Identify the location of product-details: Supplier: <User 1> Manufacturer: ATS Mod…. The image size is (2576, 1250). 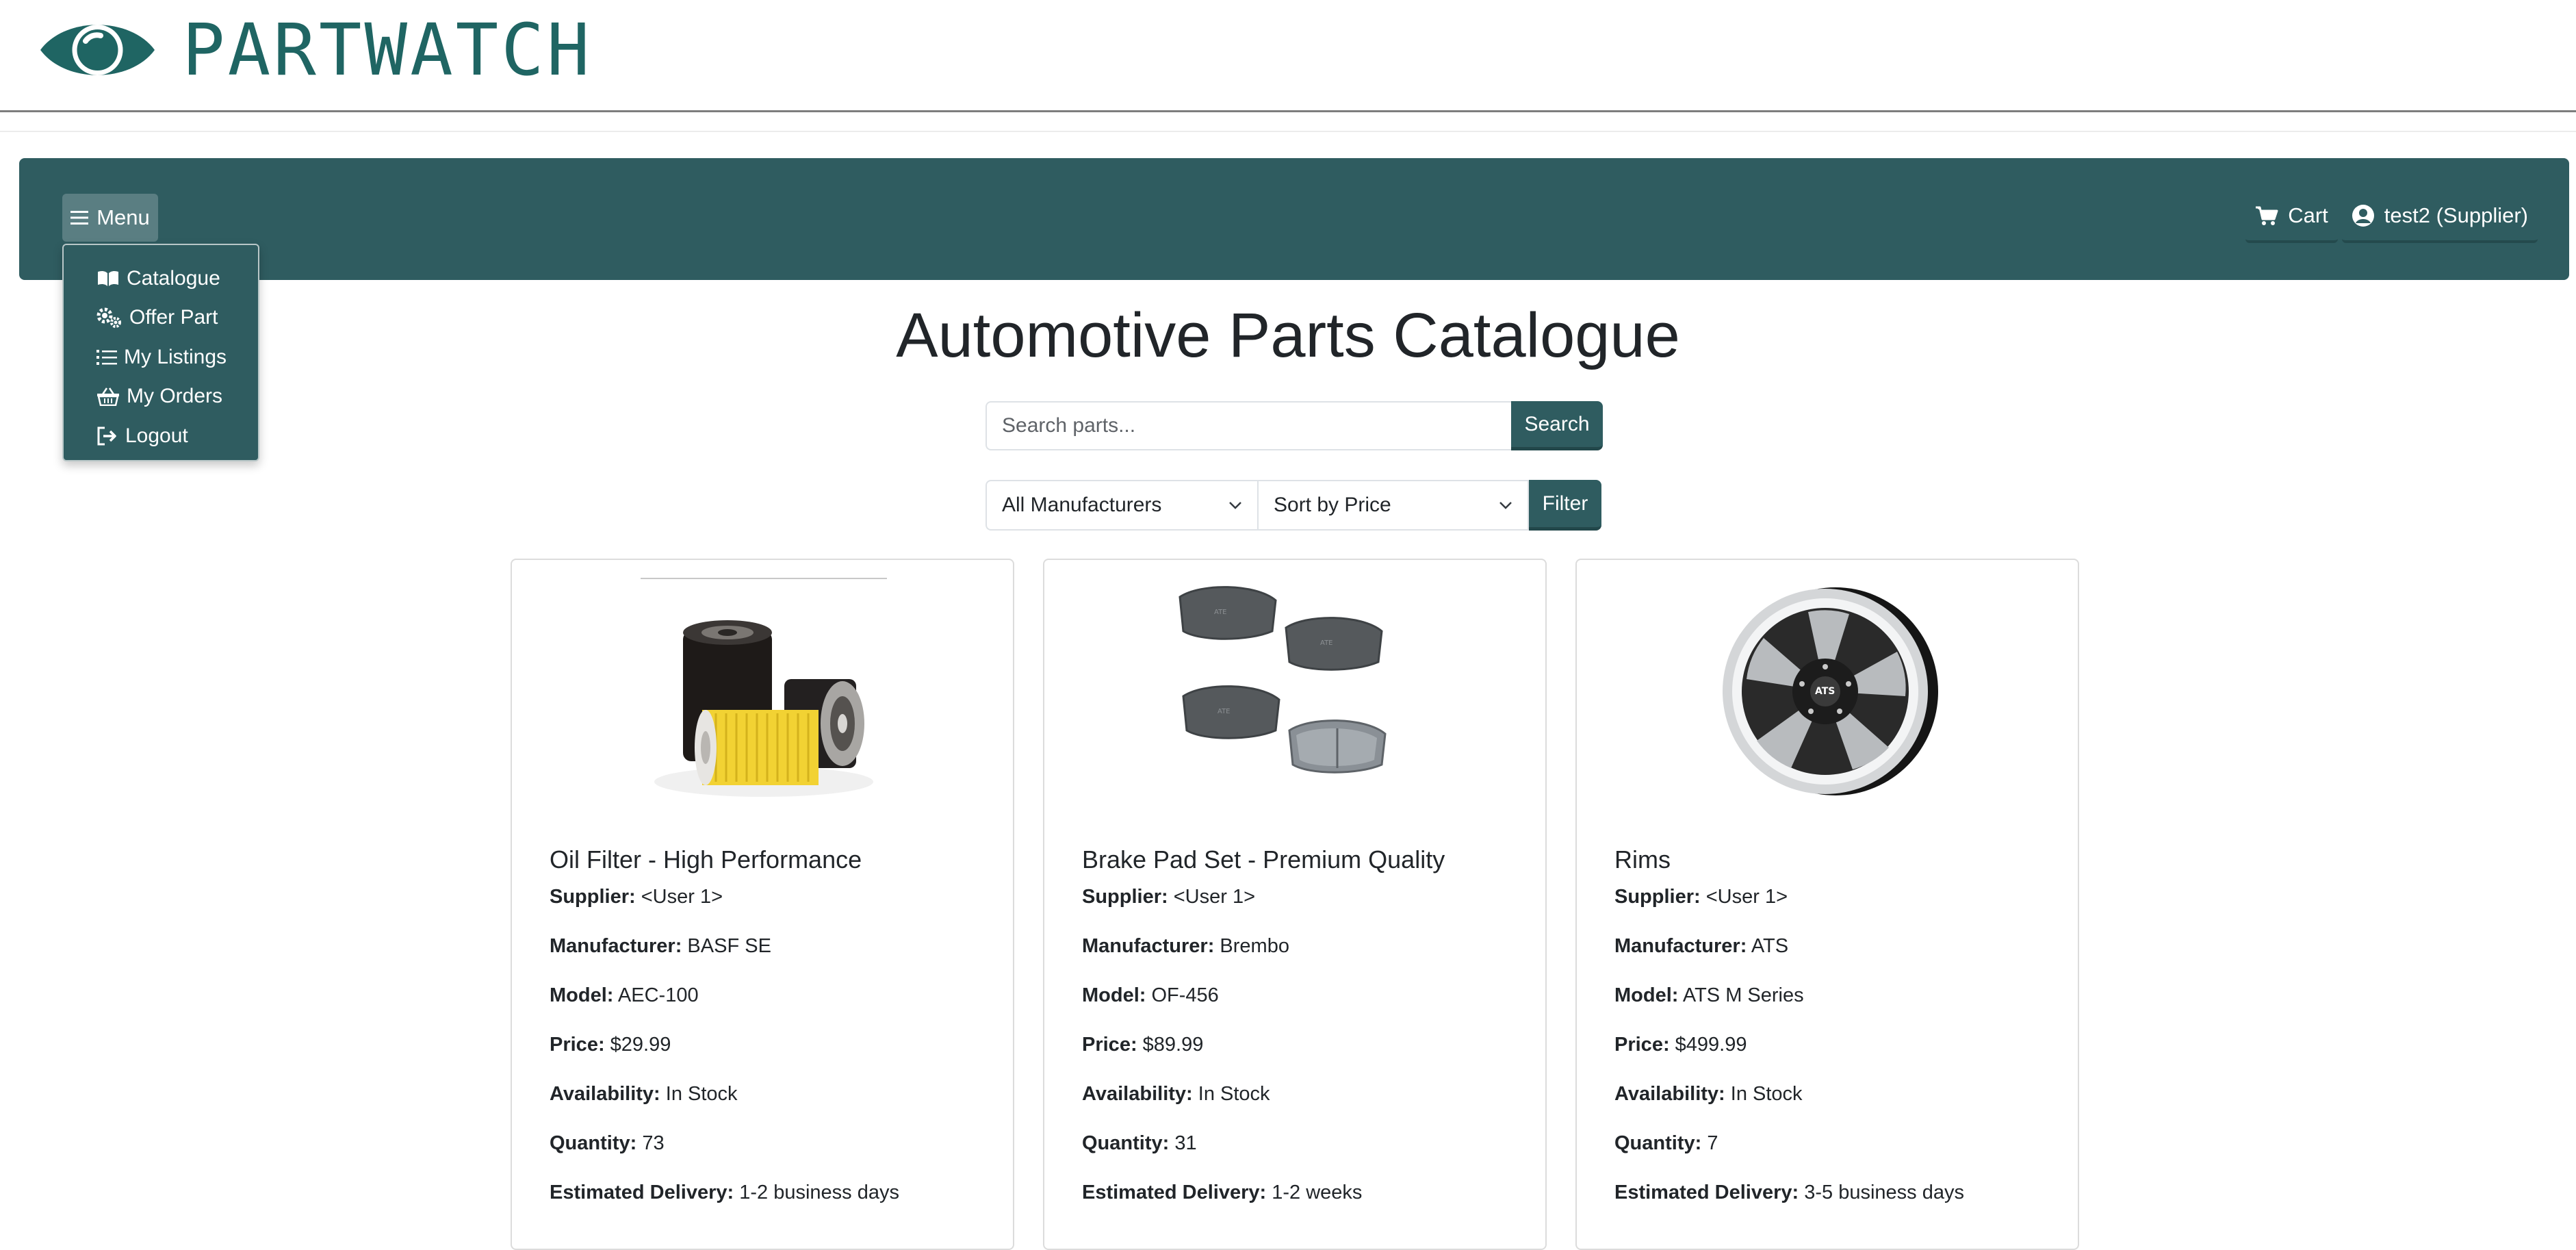
(1789, 1059).